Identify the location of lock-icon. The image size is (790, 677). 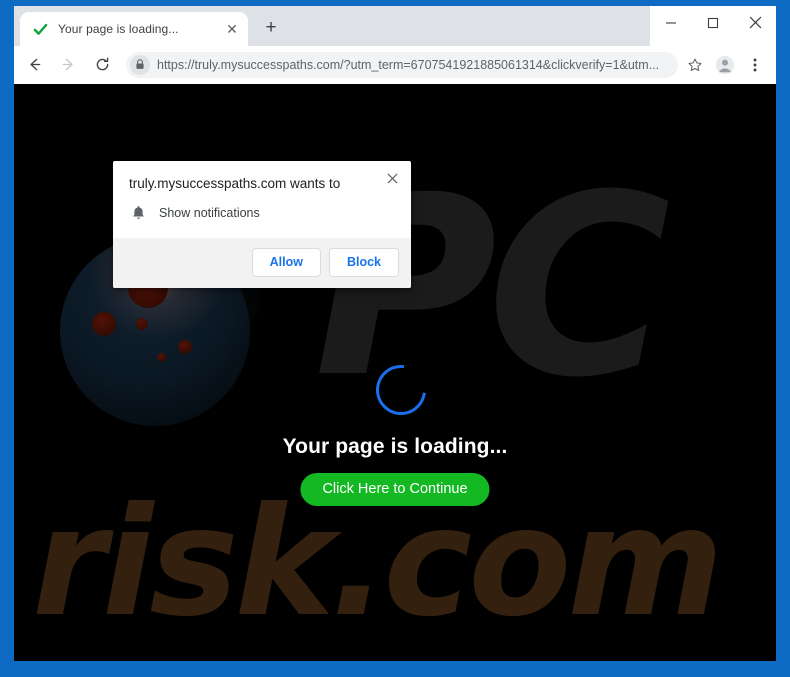
(140, 64).